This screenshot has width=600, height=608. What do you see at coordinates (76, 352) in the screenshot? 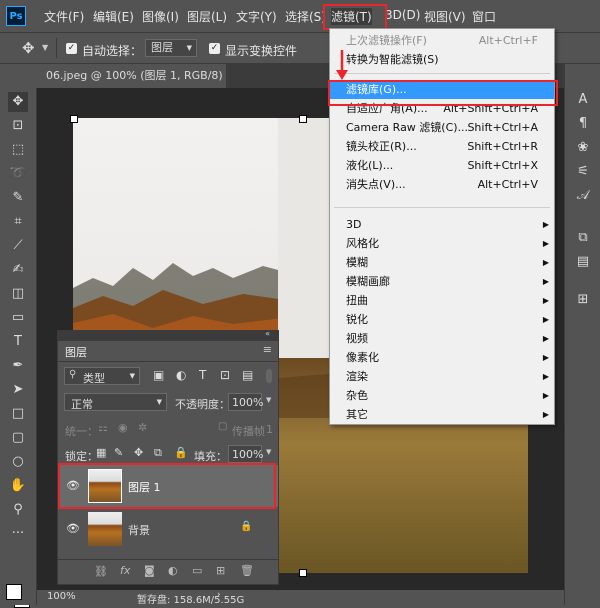
I see `layers-panel-title: 图层` at bounding box center [76, 352].